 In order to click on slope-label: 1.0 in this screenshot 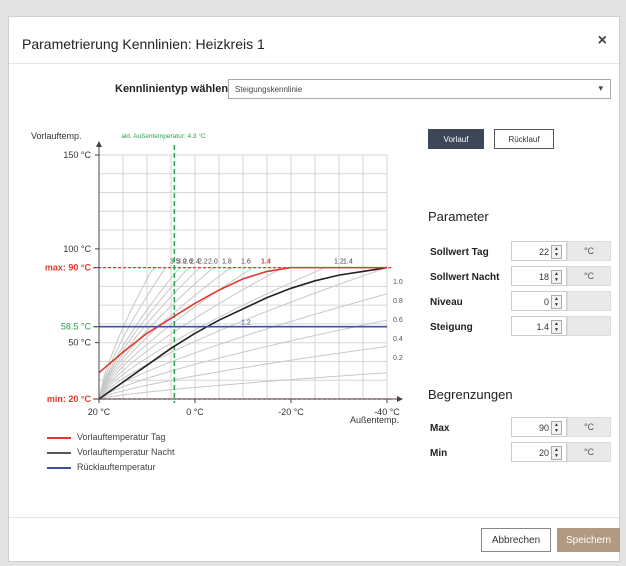, I will do `click(398, 282)`.